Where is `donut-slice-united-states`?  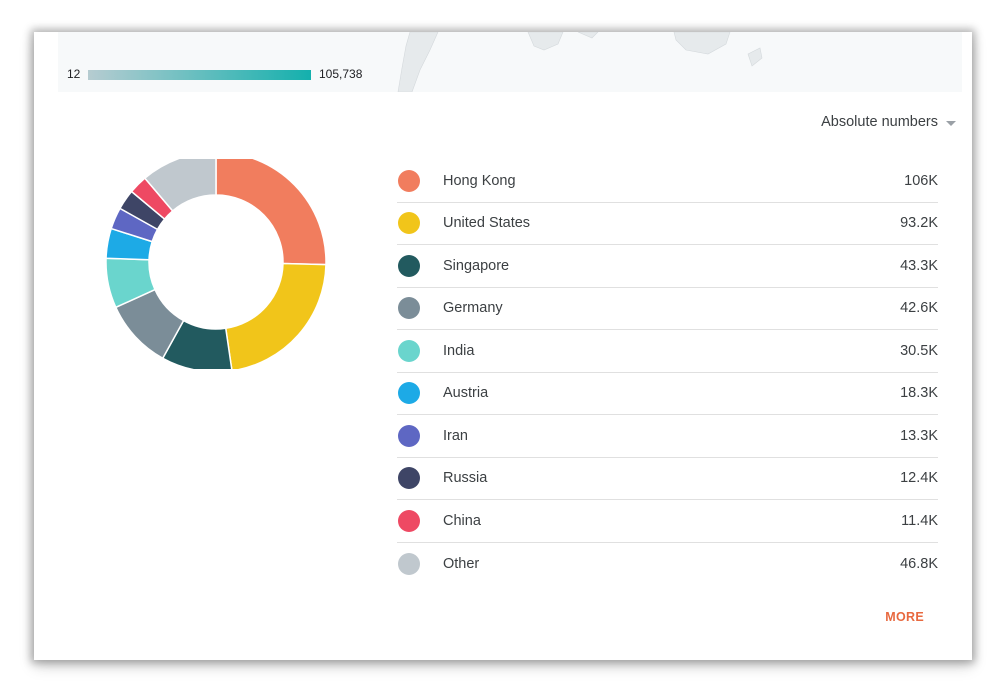
donut-slice-united-states is located at coordinates (275, 317).